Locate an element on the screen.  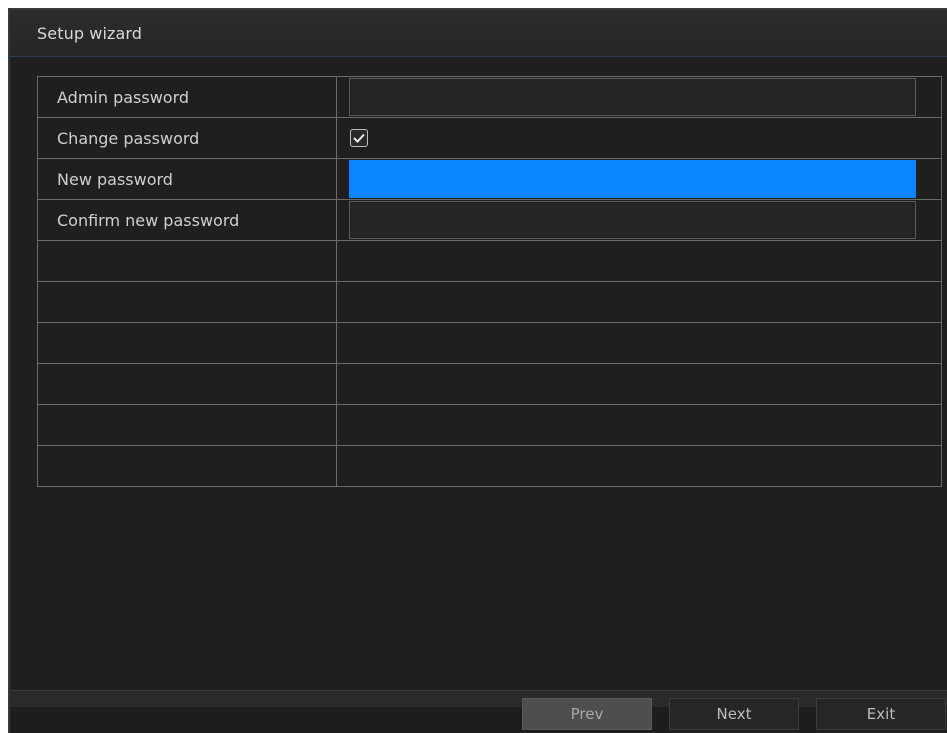
new-password-field is located at coordinates (632, 179).